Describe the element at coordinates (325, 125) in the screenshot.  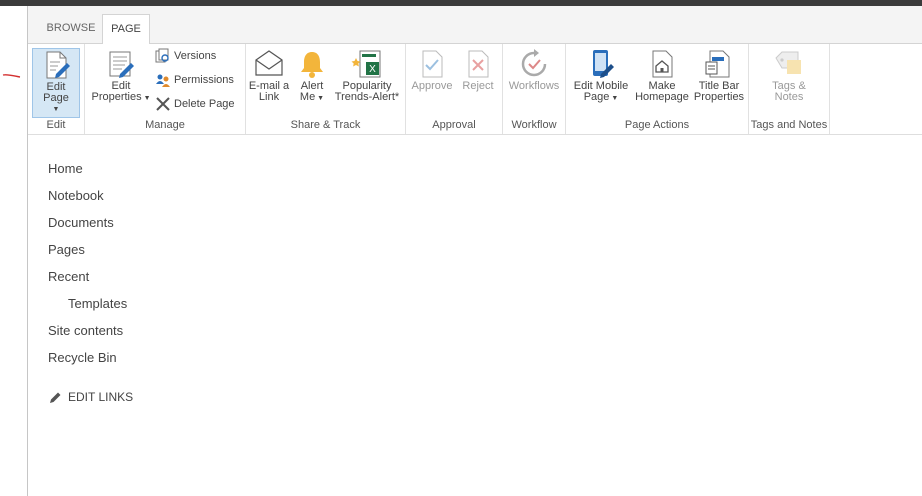
I see `group-label-share-track: Share & Track` at that location.